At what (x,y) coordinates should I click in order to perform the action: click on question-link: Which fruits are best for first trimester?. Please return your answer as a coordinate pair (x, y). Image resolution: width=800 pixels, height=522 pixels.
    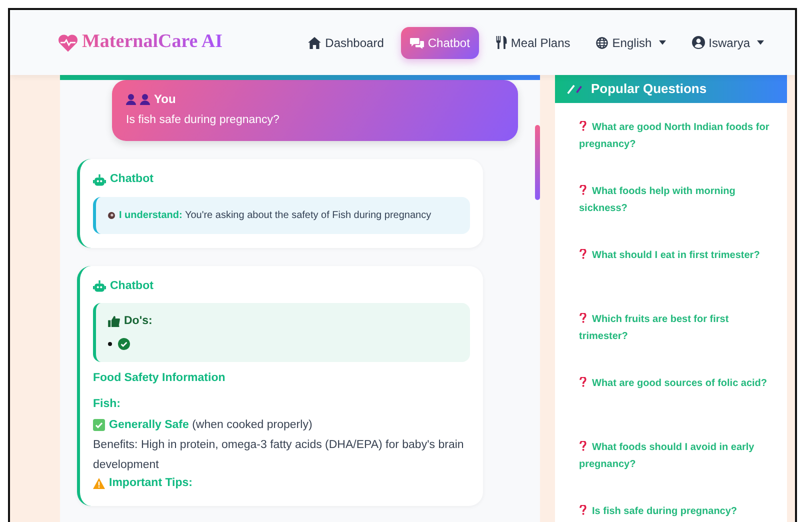
    Looking at the image, I should click on (676, 328).